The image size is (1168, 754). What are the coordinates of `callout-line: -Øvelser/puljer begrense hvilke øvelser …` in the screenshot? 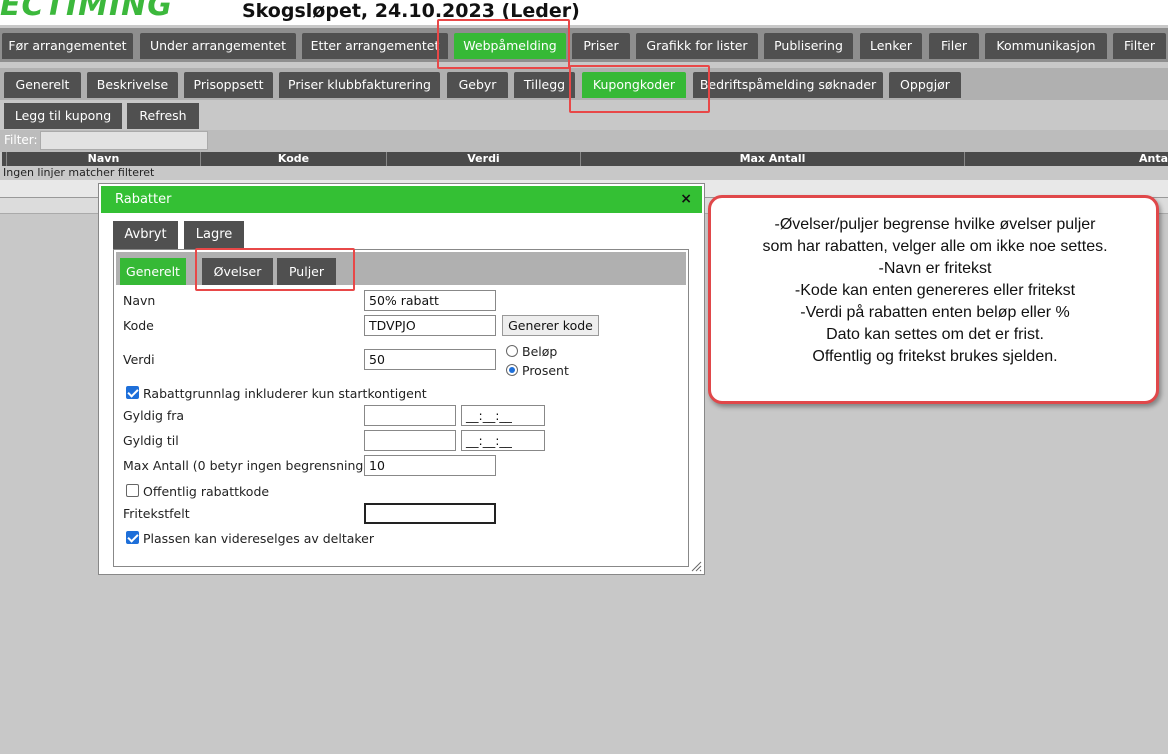 It's located at (935, 224).